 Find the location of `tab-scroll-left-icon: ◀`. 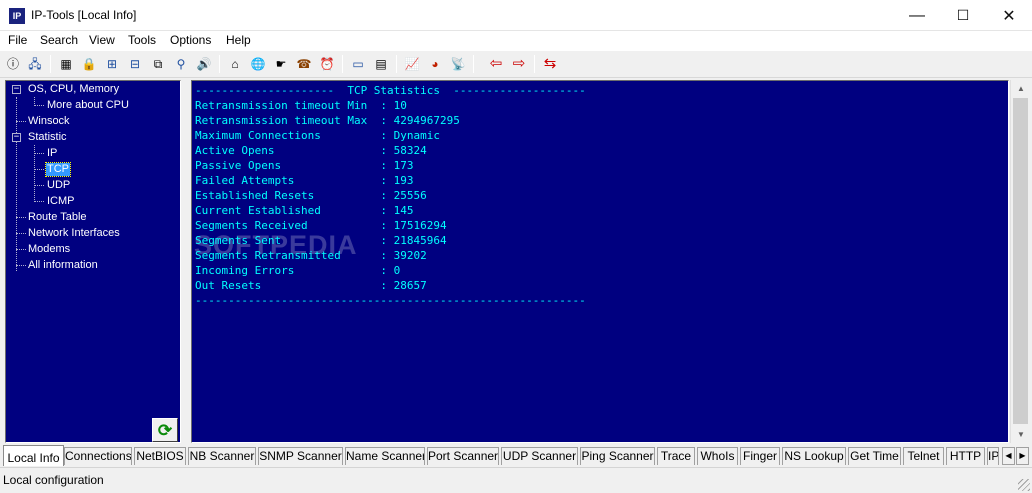

tab-scroll-left-icon: ◀ is located at coordinates (1008, 456).